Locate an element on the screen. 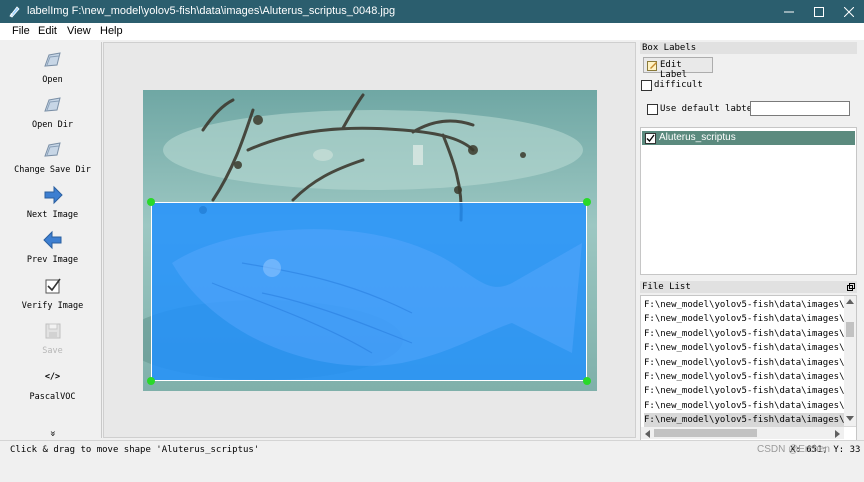 The image size is (864, 482). save-label: Save is located at coordinates (52, 351).